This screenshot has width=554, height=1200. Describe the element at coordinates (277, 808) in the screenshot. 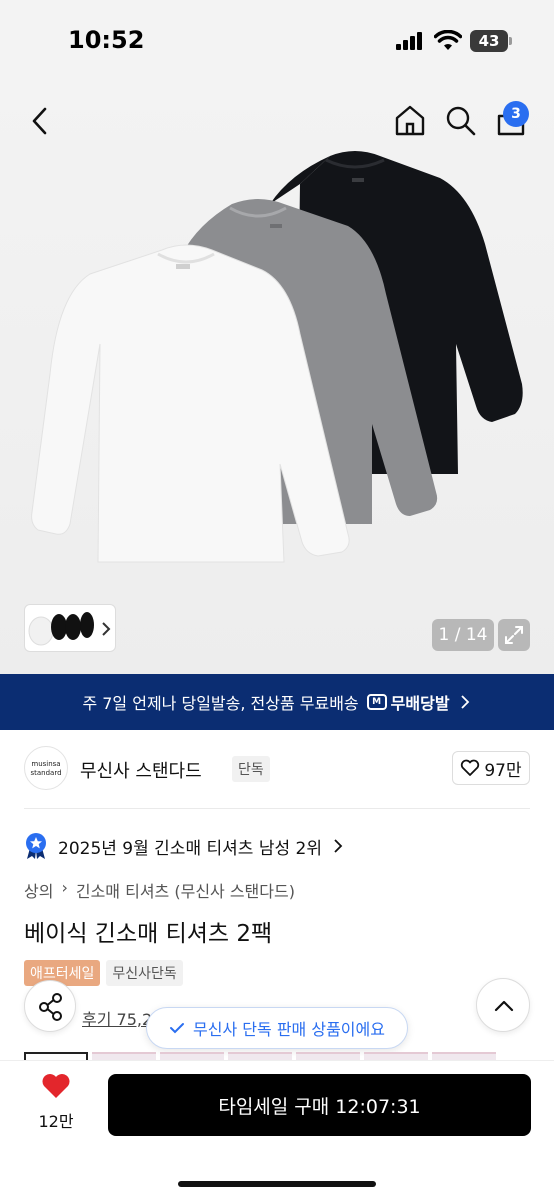

I see `divider` at that location.